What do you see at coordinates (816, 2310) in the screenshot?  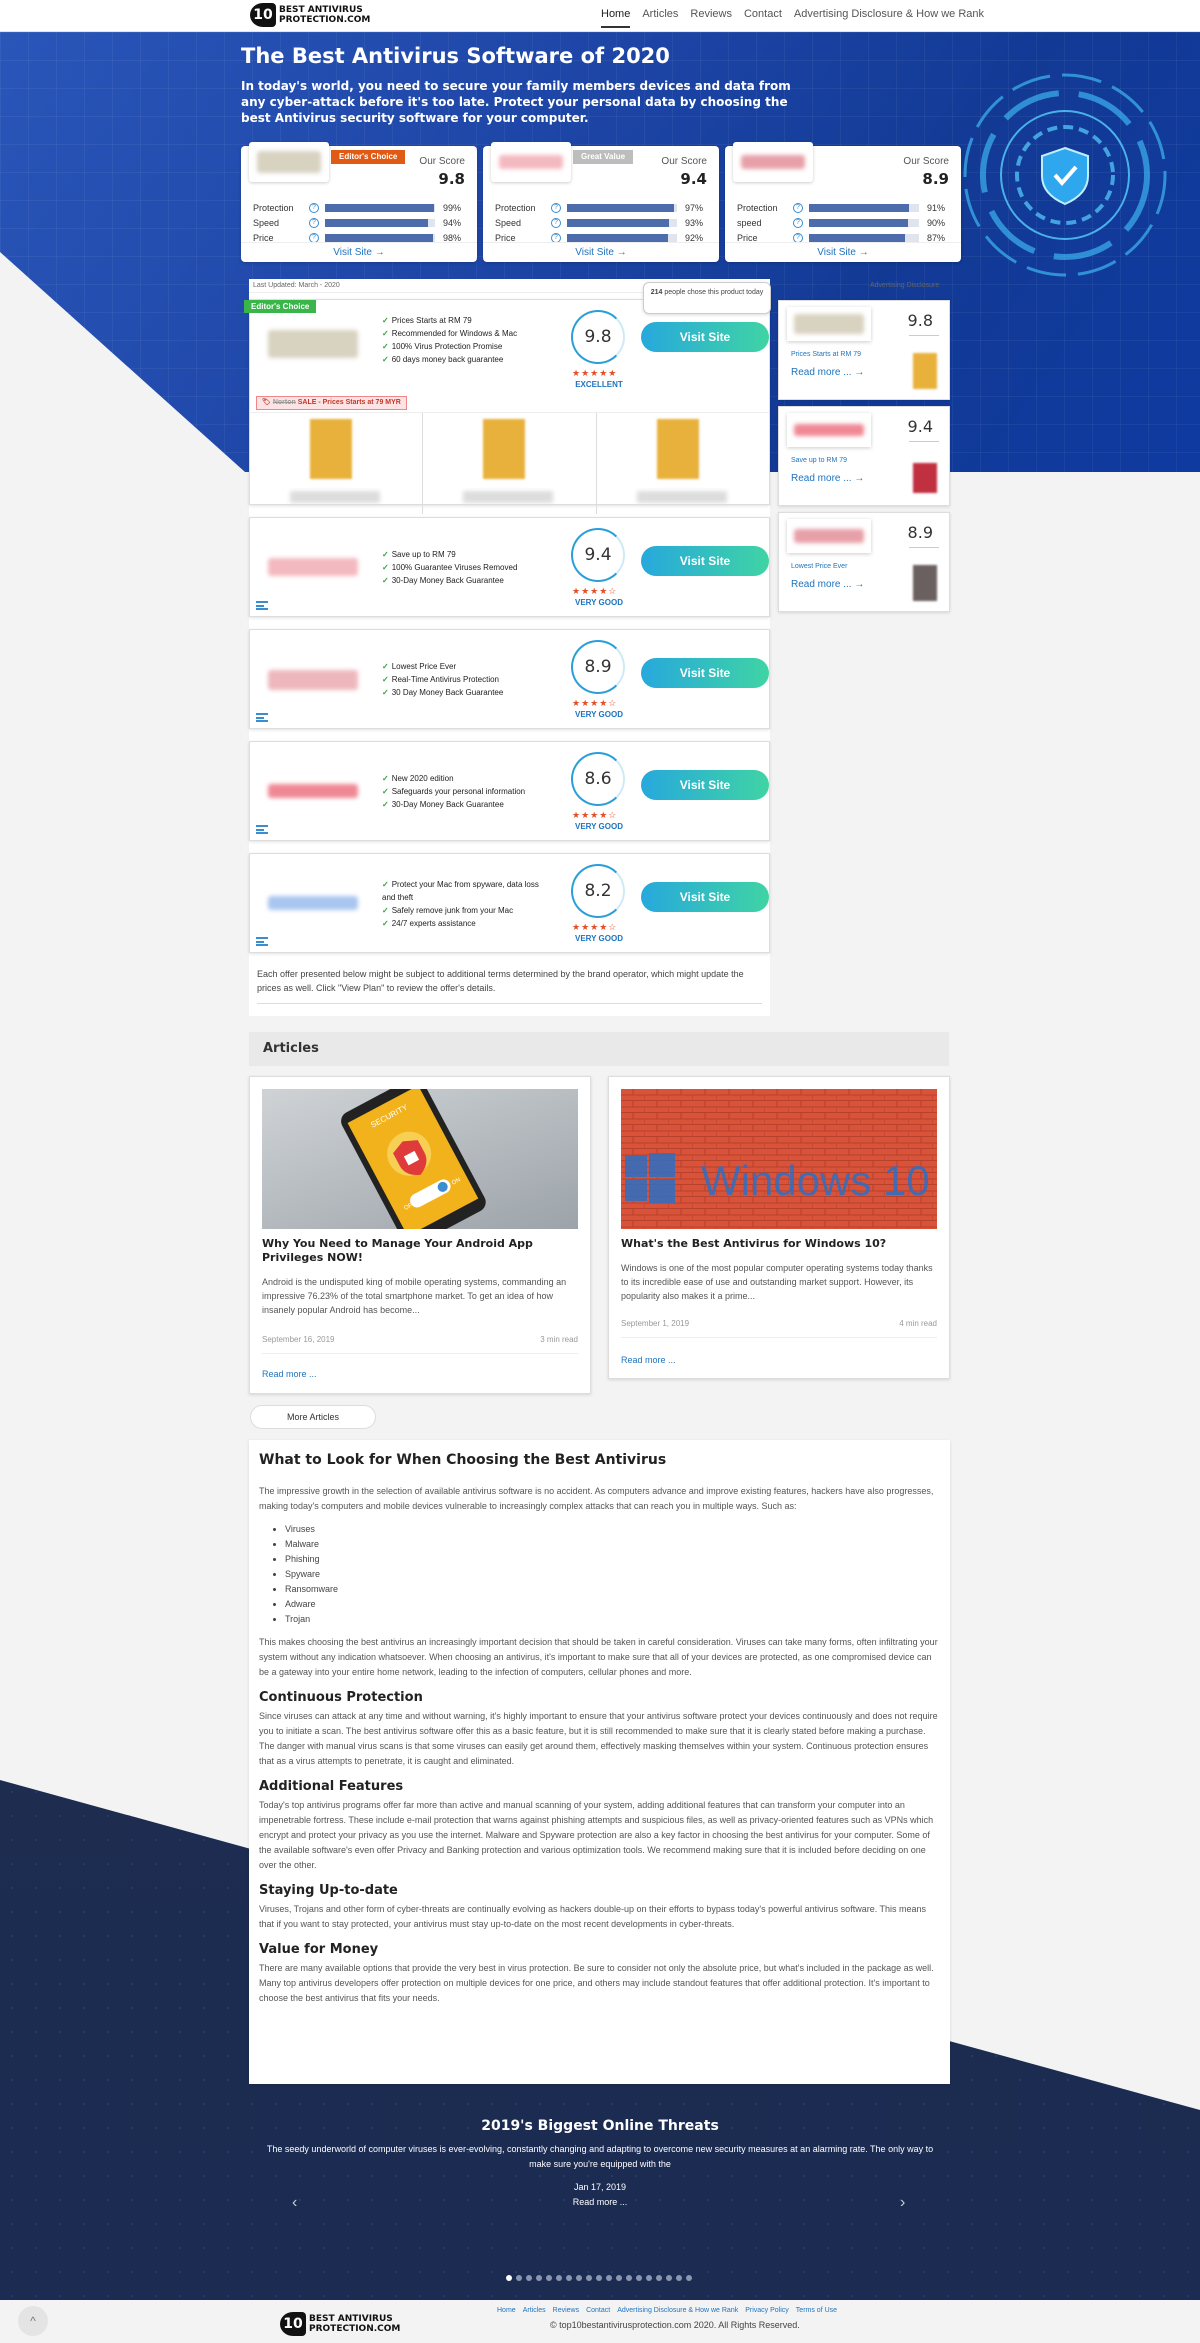 I see `footer-link-terms: Terms of Use` at bounding box center [816, 2310].